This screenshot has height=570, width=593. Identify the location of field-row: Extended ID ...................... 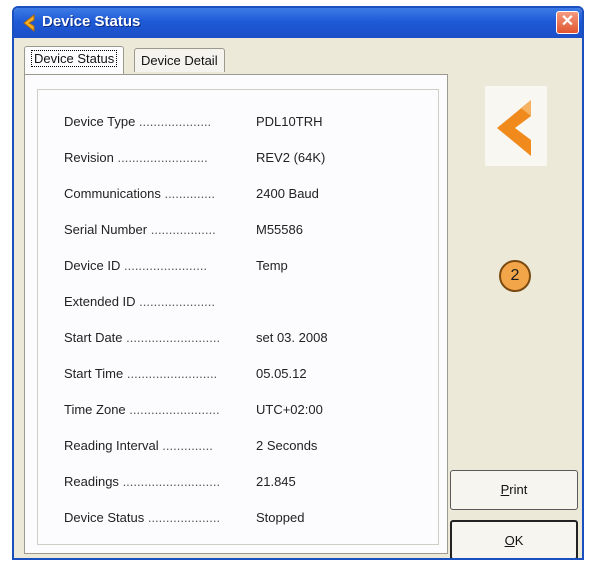
(159, 302).